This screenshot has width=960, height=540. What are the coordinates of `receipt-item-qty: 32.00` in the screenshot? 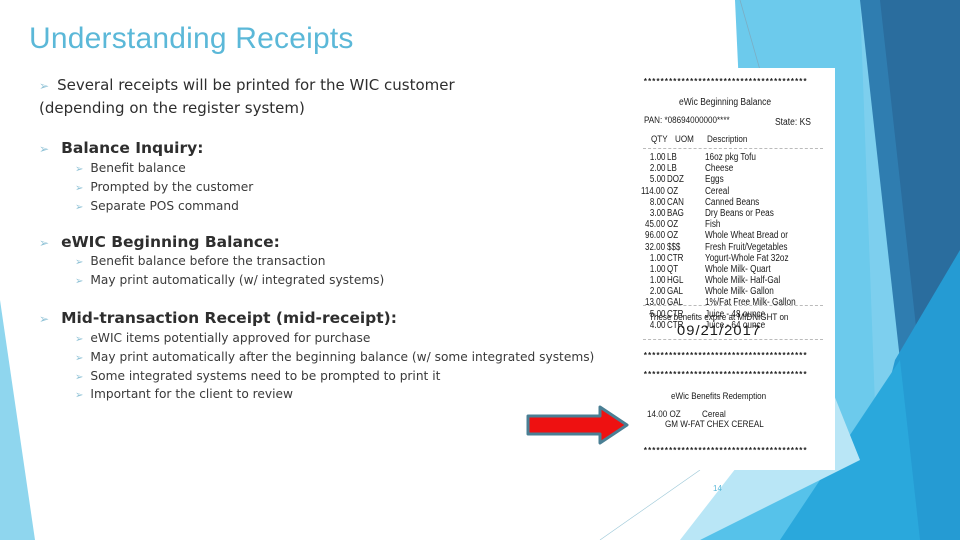 It's located at (654, 247).